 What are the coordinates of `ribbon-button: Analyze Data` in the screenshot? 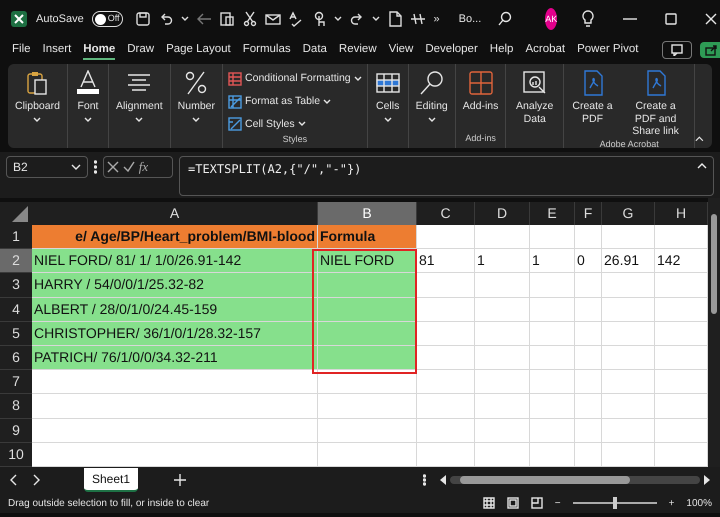 It's located at (534, 108).